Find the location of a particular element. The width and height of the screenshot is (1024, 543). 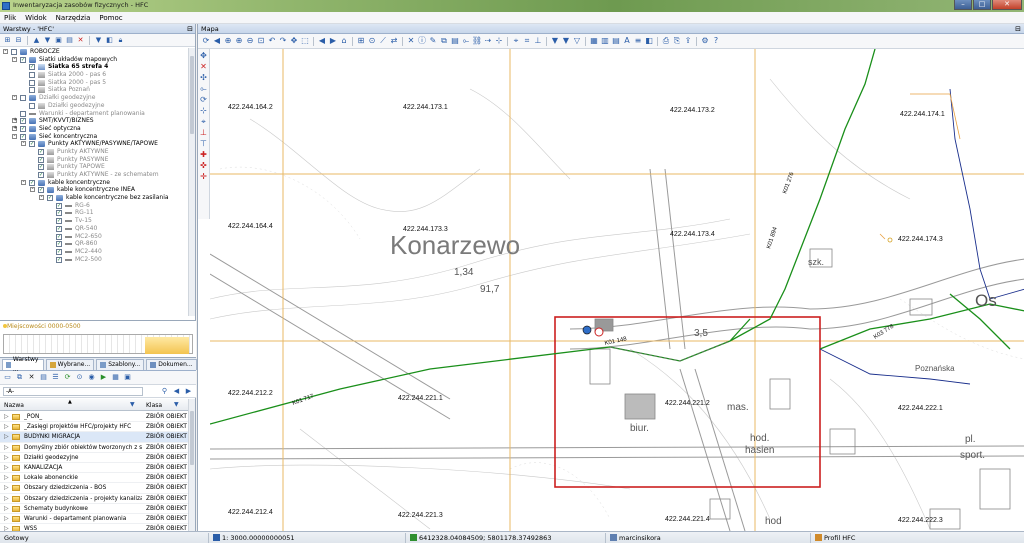

select-area-icon: ⊞ is located at coordinates (361, 41).